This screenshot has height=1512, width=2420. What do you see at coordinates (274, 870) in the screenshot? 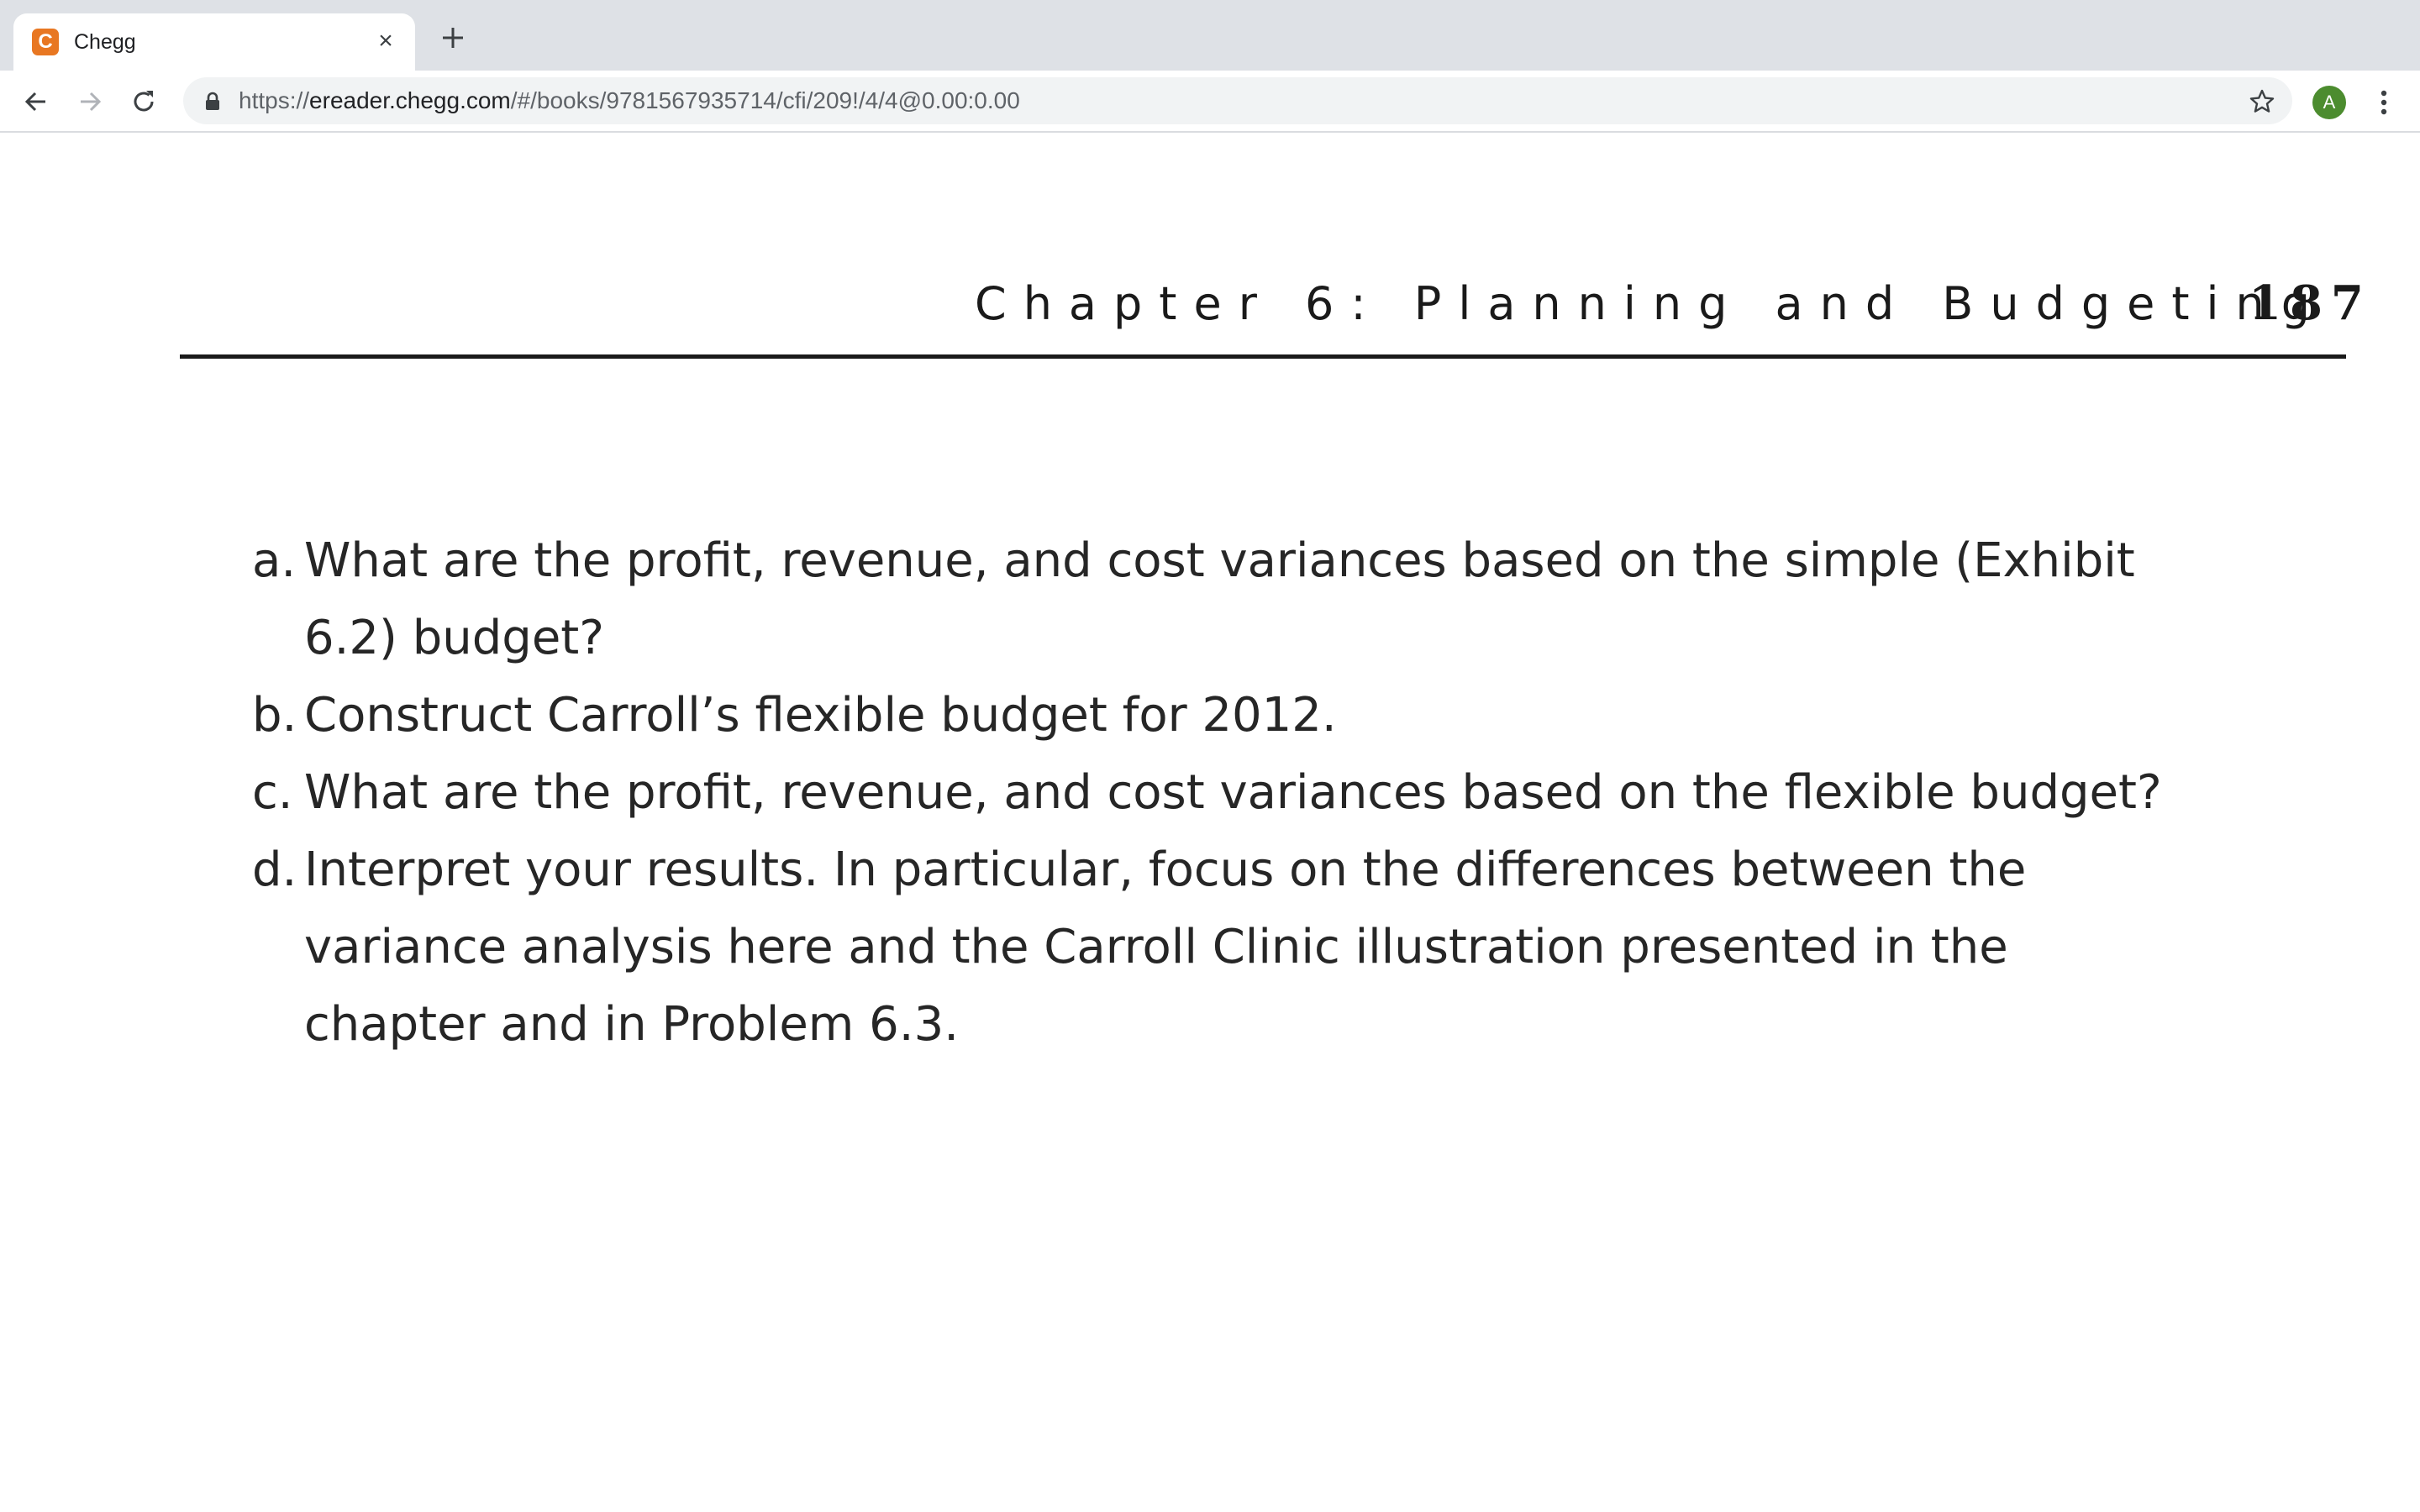
I see `question-label: d.` at bounding box center [274, 870].